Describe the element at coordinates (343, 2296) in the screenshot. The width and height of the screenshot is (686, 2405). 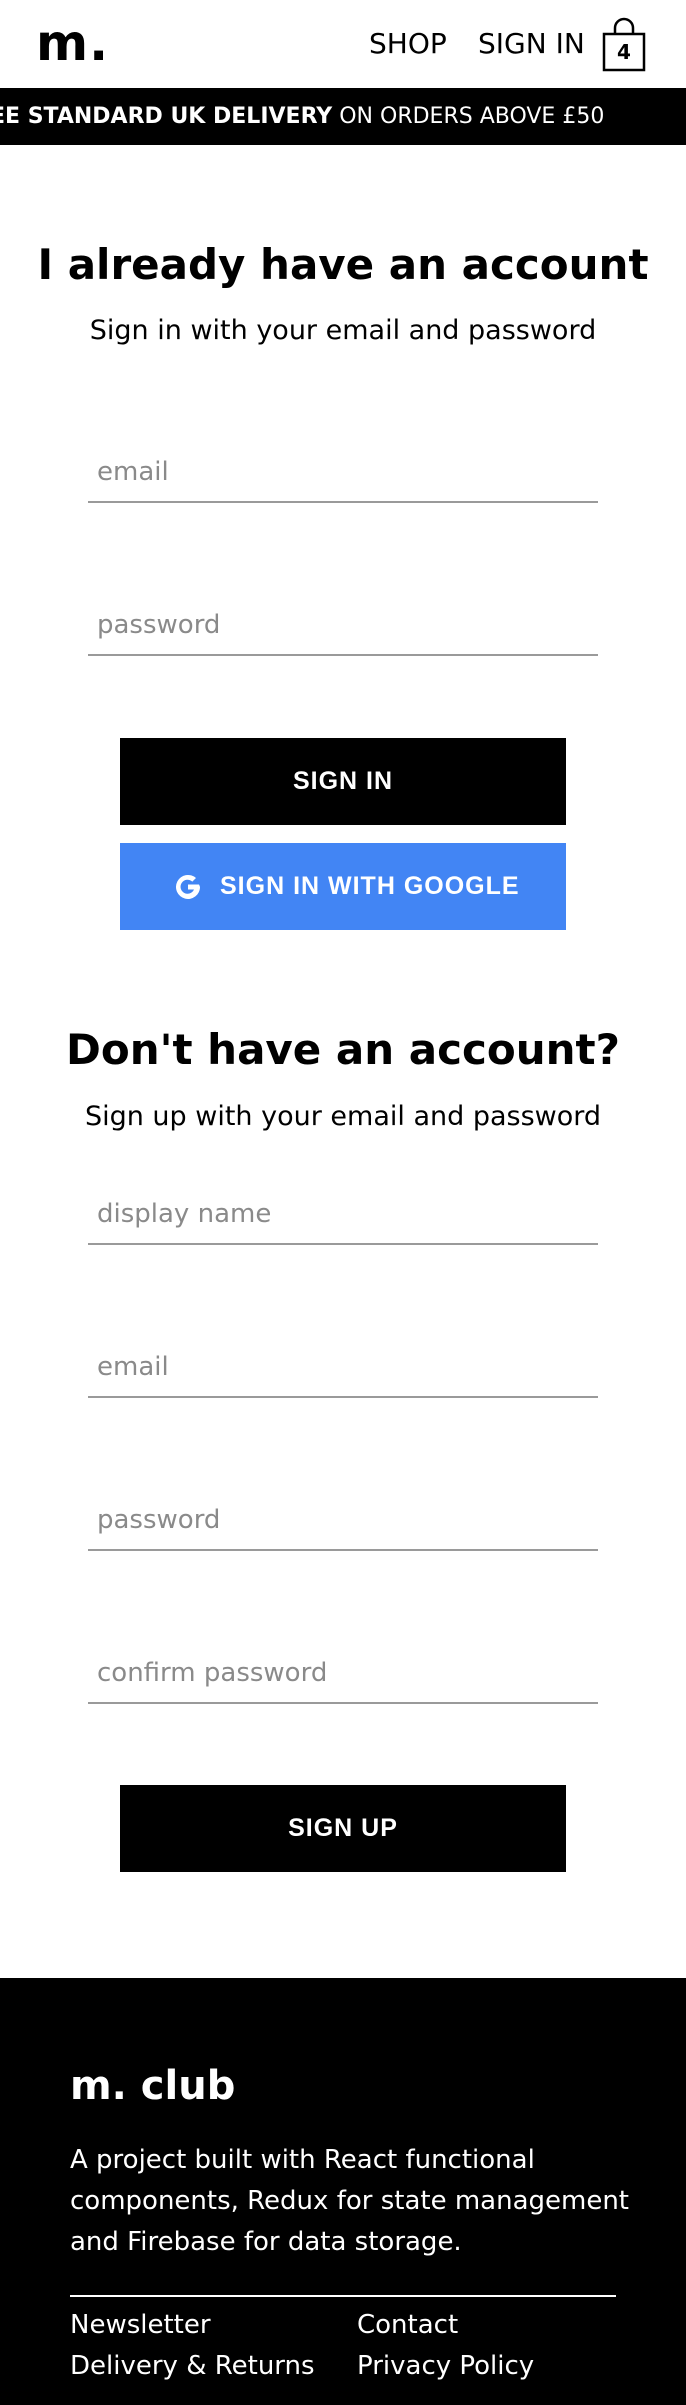
I see `footer-divider` at that location.